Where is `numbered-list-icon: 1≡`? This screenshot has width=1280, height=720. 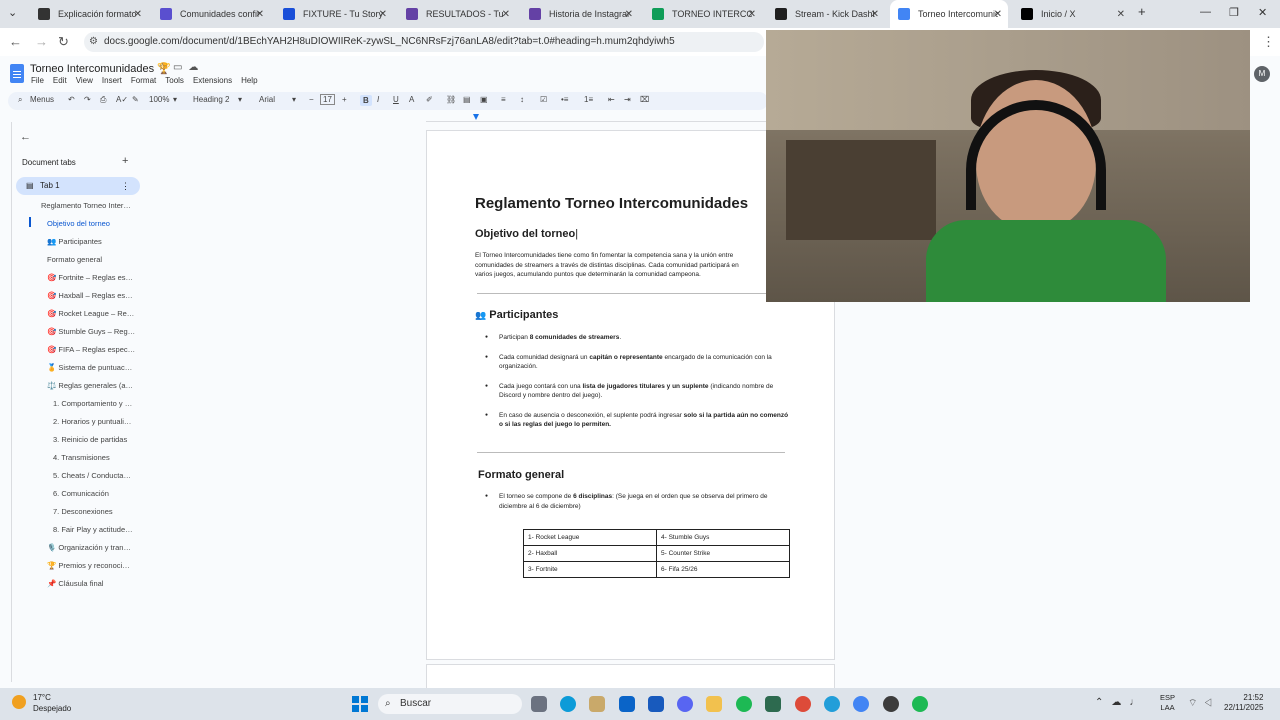 numbered-list-icon: 1≡ is located at coordinates (588, 99).